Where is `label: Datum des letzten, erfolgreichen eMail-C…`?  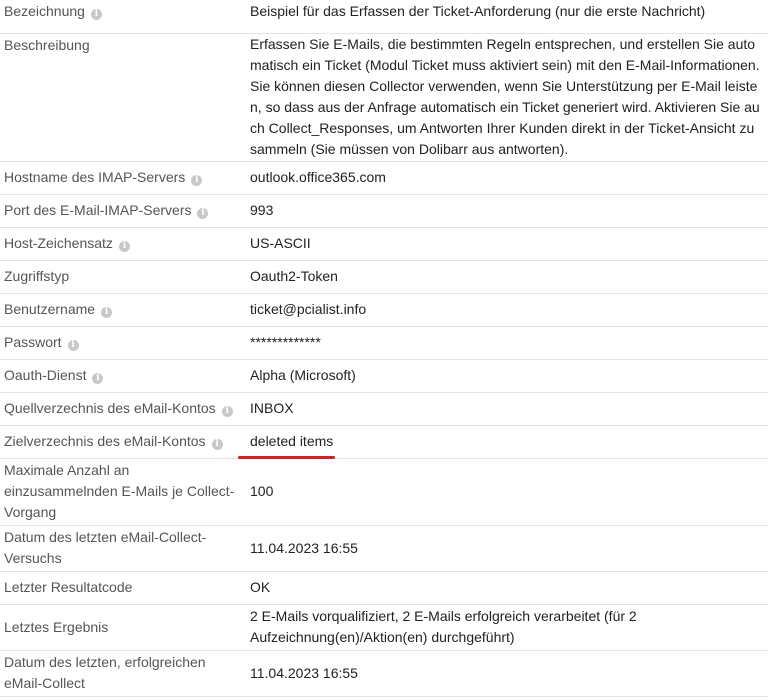 label: Datum des letzten, erfolgreichen eMail-C… is located at coordinates (105, 672).